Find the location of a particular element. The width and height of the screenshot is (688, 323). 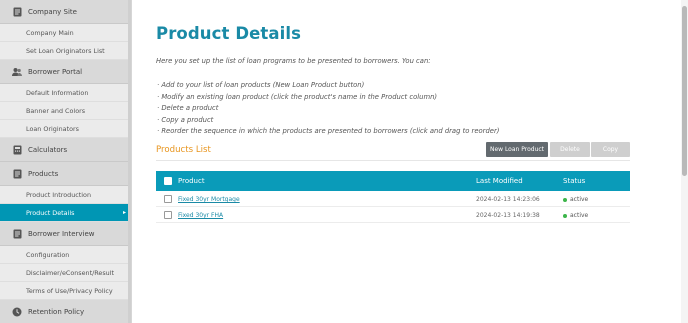

sidebar-section-label: Borrower Portal is located at coordinates (55, 71).